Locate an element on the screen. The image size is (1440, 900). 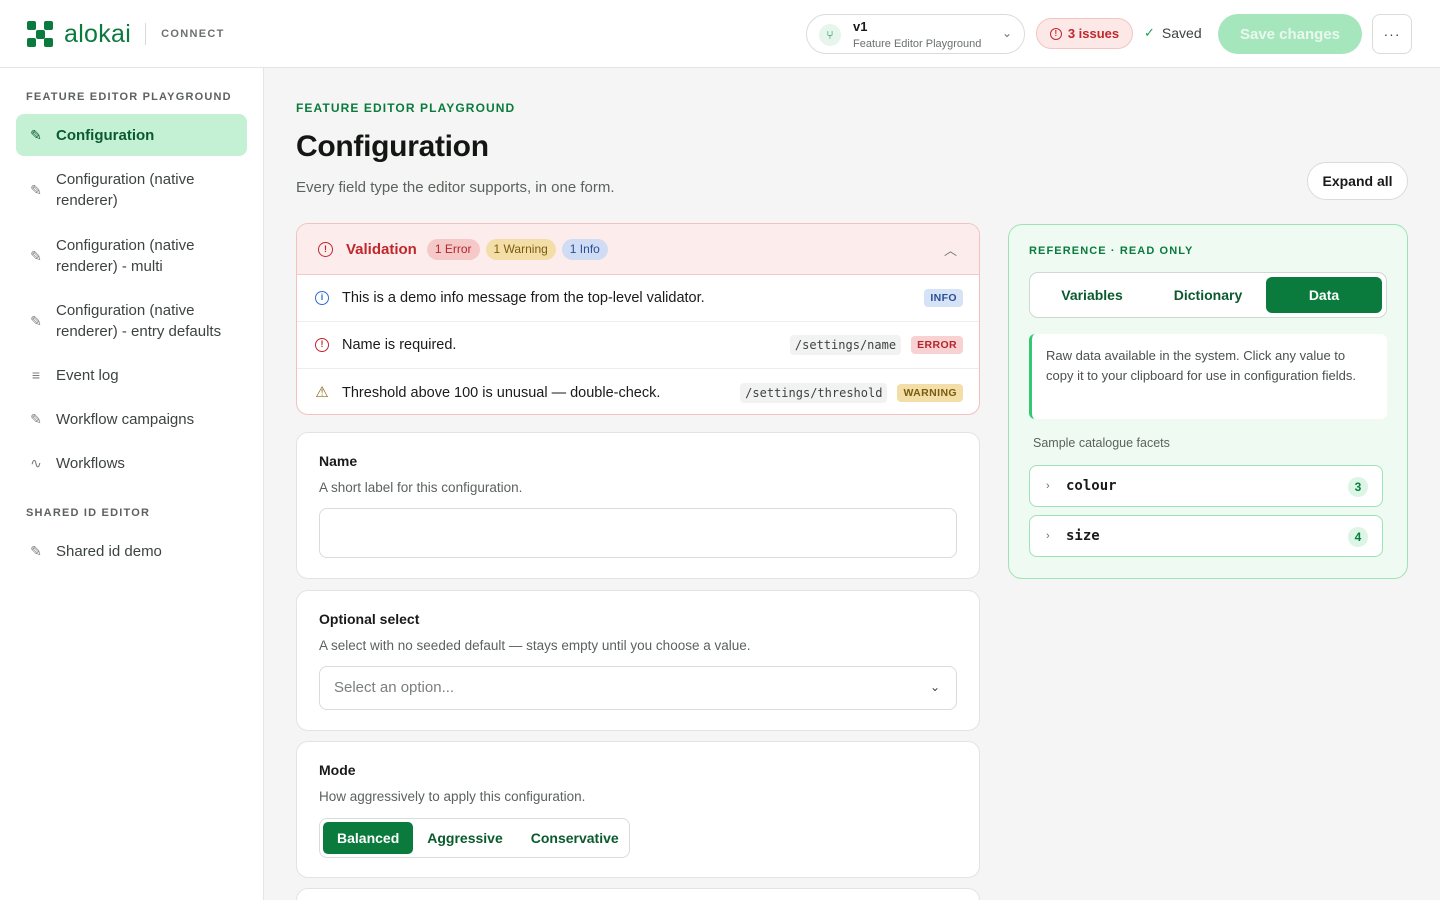
sidebar-item-event-log: ≡ Event log is located at coordinates (131, 375).